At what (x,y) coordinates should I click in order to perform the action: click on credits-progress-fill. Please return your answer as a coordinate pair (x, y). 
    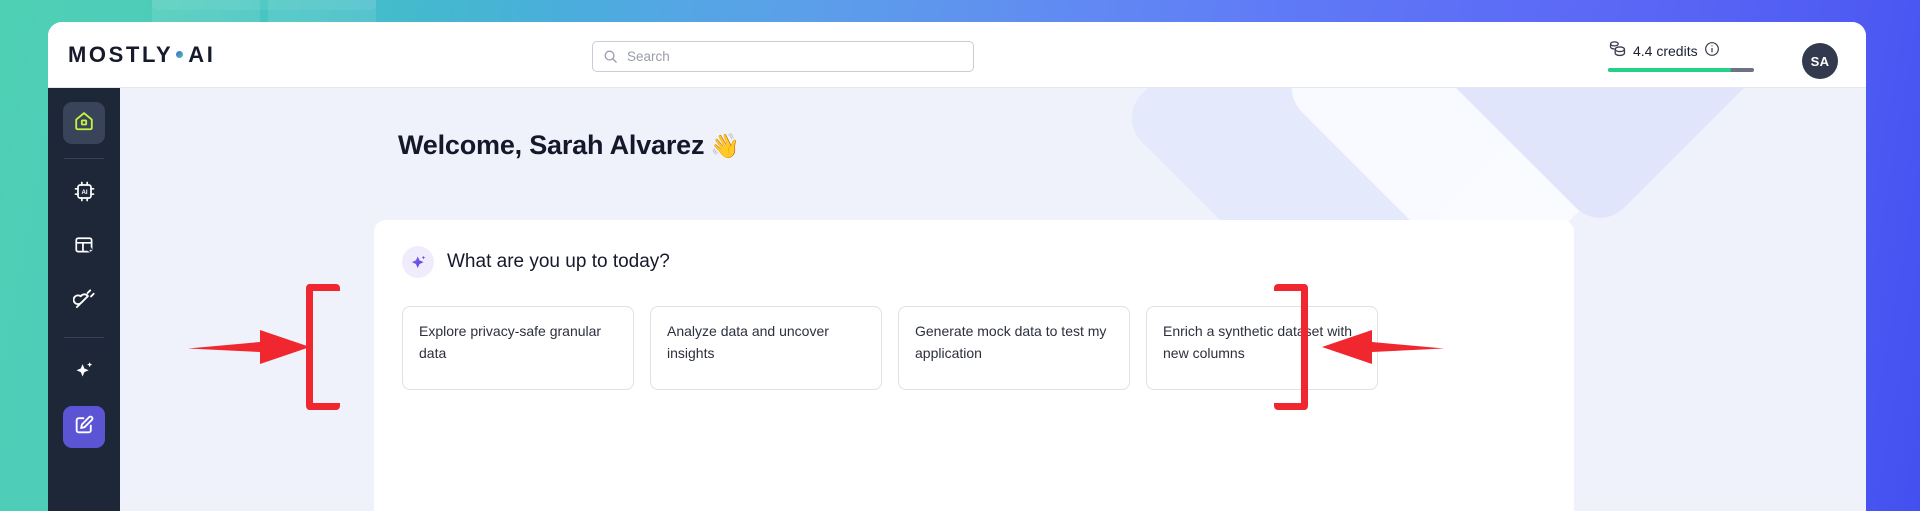
    Looking at the image, I should click on (1669, 70).